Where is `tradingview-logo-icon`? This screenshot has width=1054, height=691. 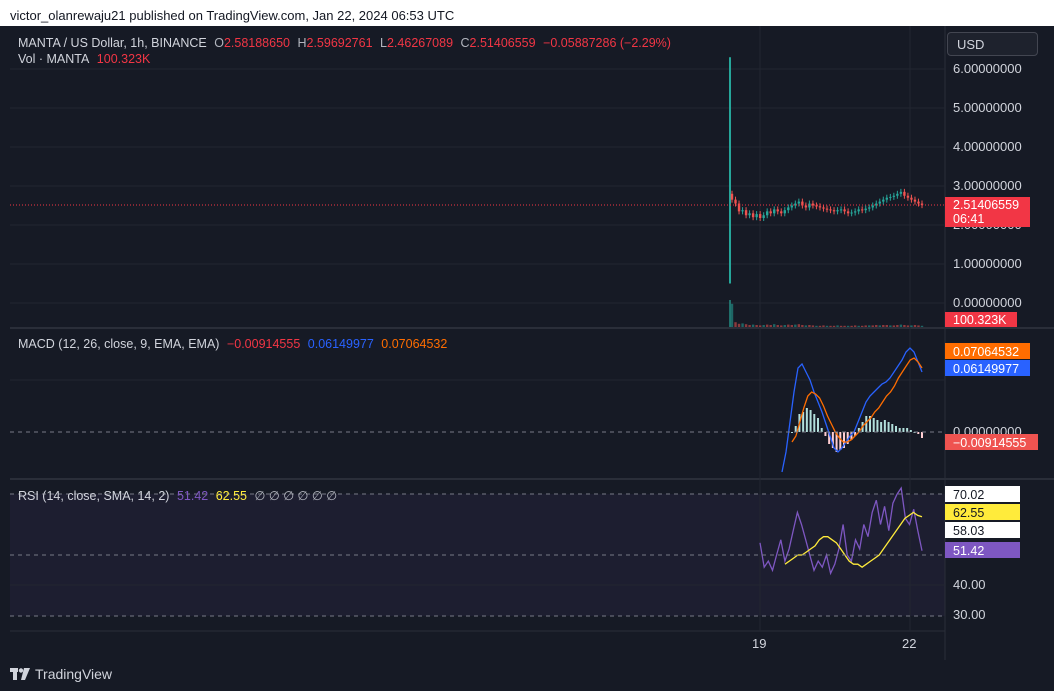
tradingview-logo-icon is located at coordinates (20, 674).